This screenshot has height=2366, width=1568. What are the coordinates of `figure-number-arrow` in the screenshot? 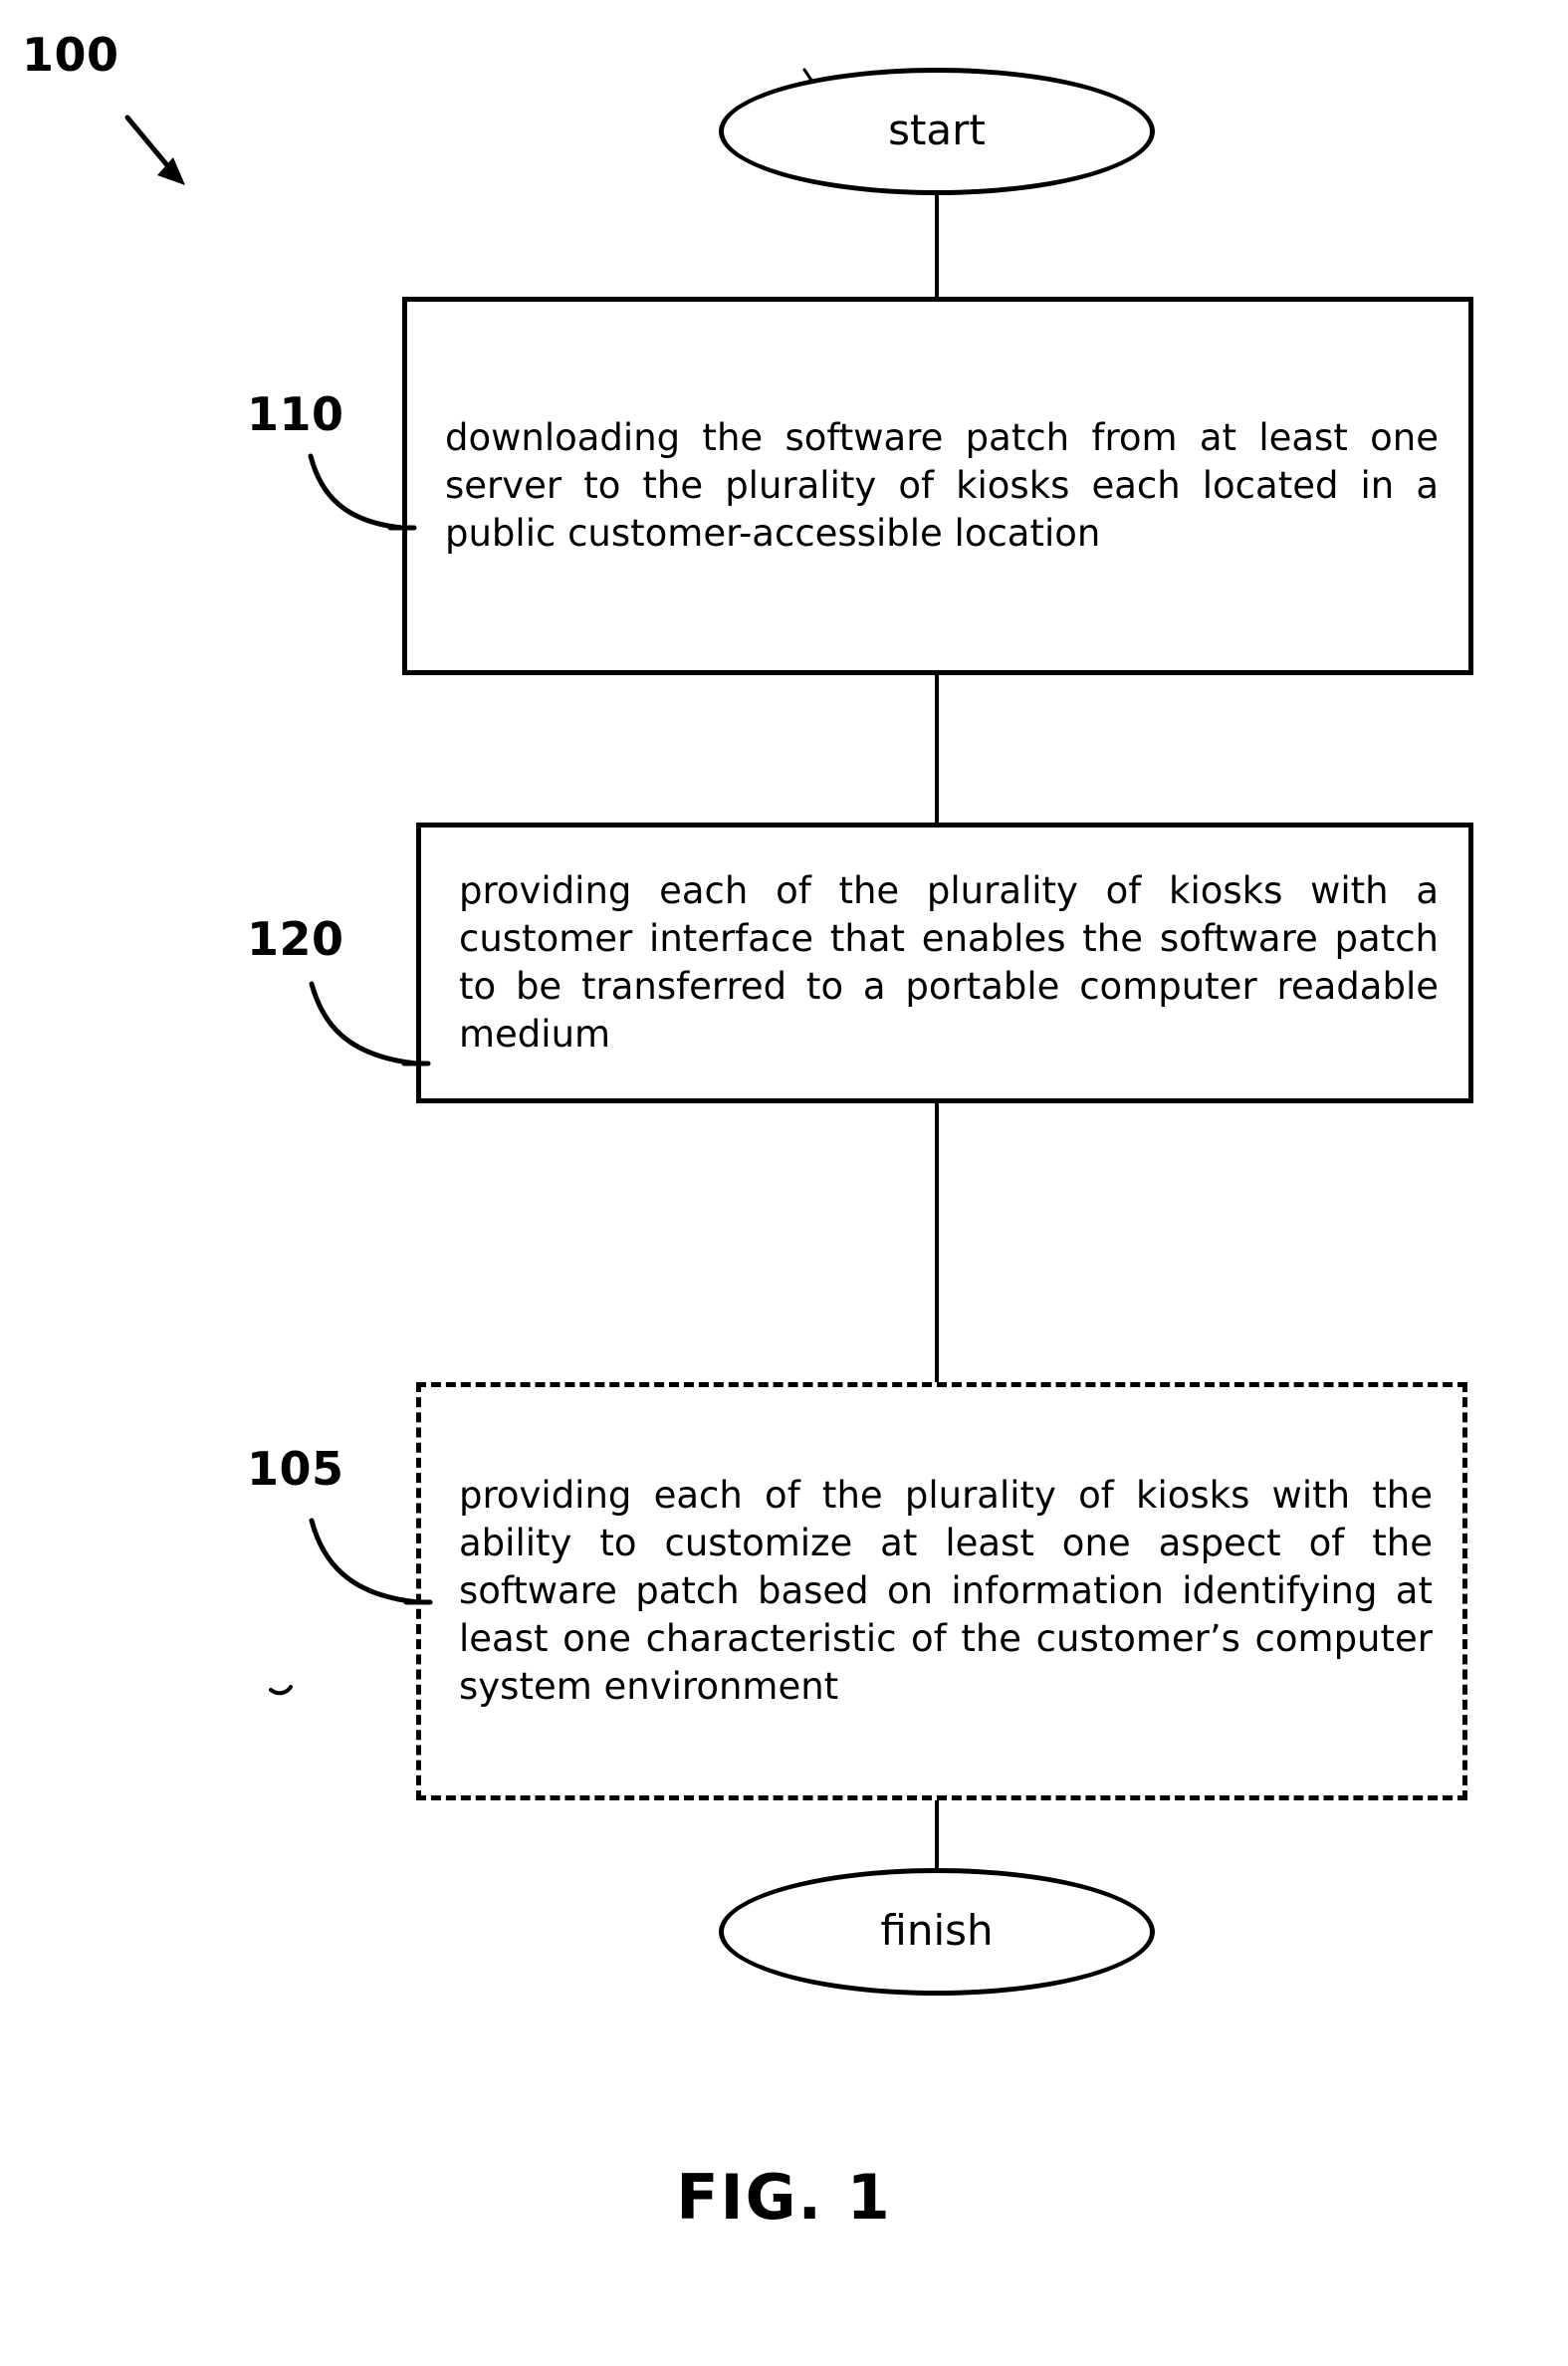 It's located at (155, 150).